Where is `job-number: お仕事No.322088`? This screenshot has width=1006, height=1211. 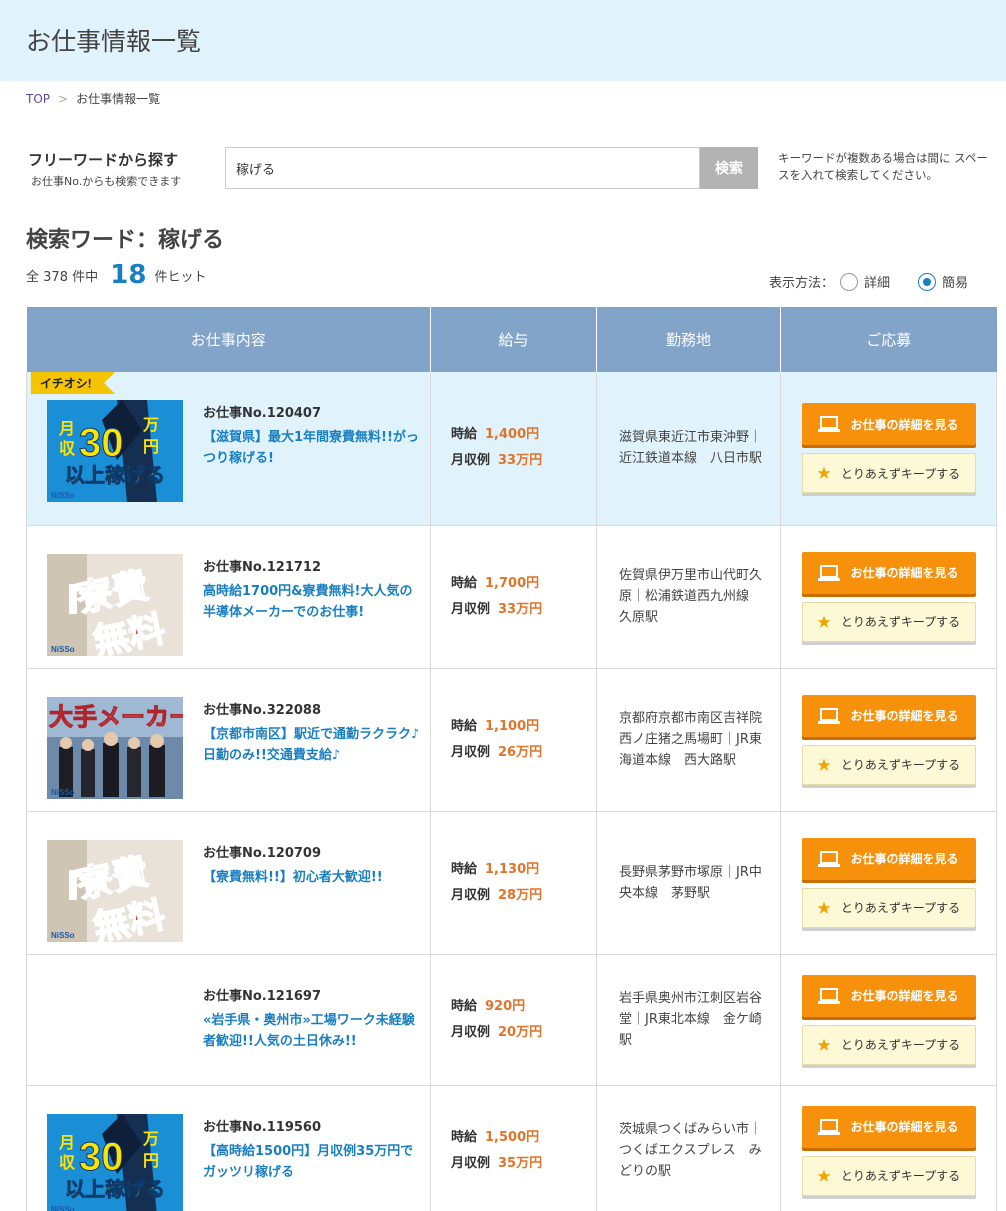 job-number: お仕事No.322088 is located at coordinates (262, 710).